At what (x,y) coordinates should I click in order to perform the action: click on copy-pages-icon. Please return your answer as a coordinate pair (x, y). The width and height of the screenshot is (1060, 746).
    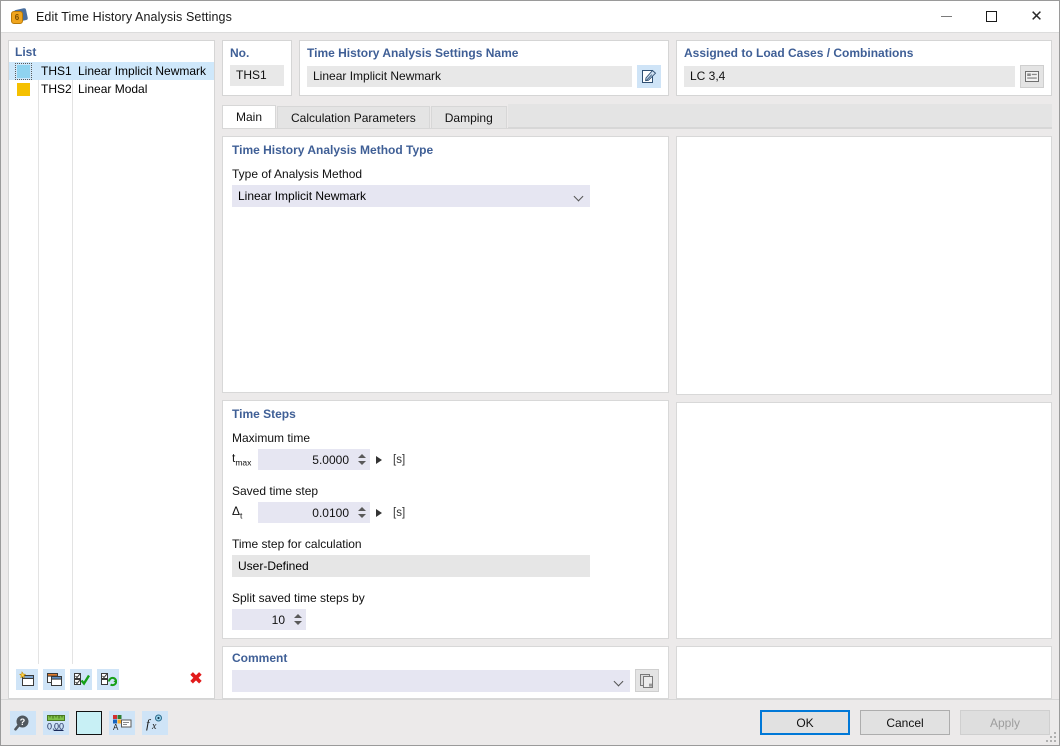
    Looking at the image, I should click on (647, 680).